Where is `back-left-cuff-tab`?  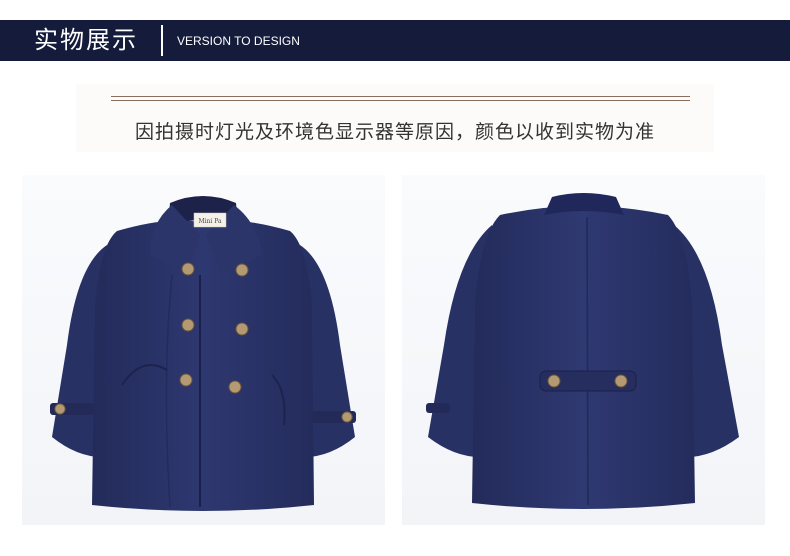
back-left-cuff-tab is located at coordinates (438, 408).